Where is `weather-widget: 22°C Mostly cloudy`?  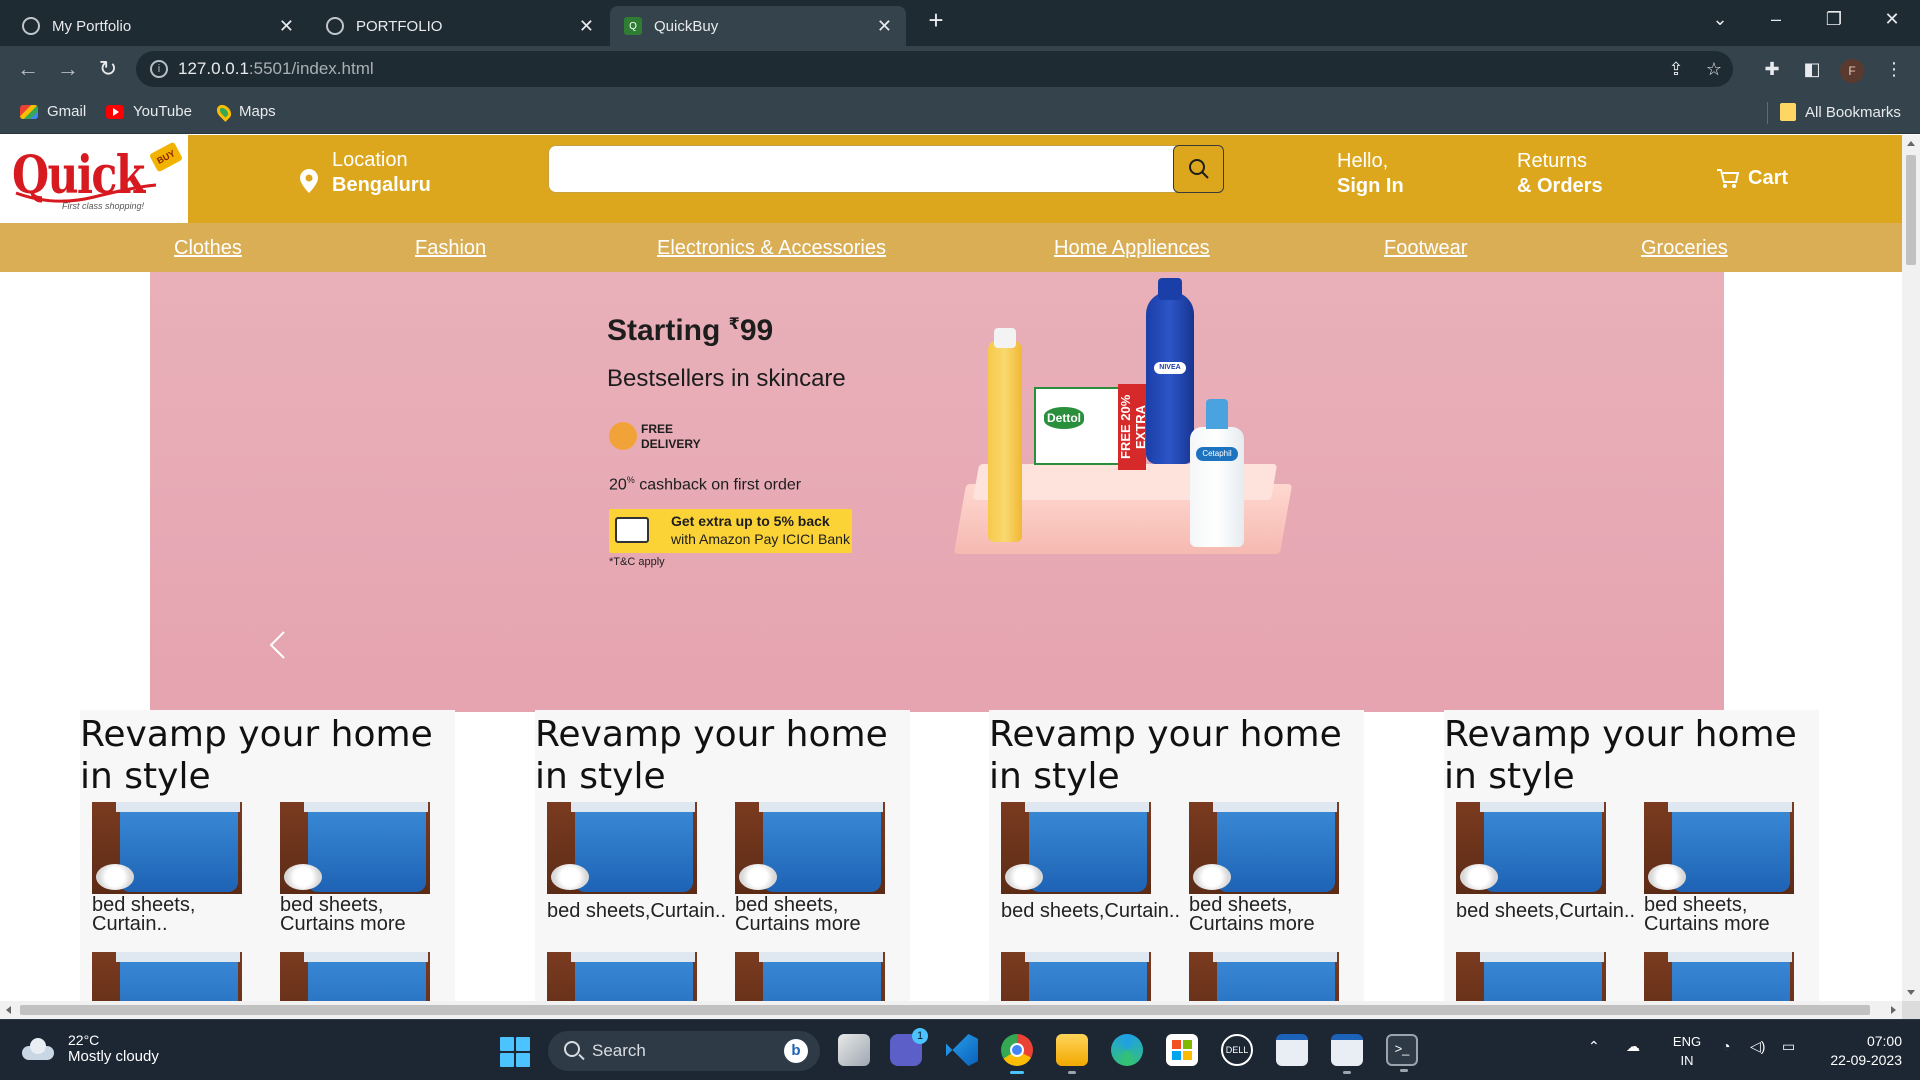 weather-widget: 22°C Mostly cloudy is located at coordinates (90, 1048).